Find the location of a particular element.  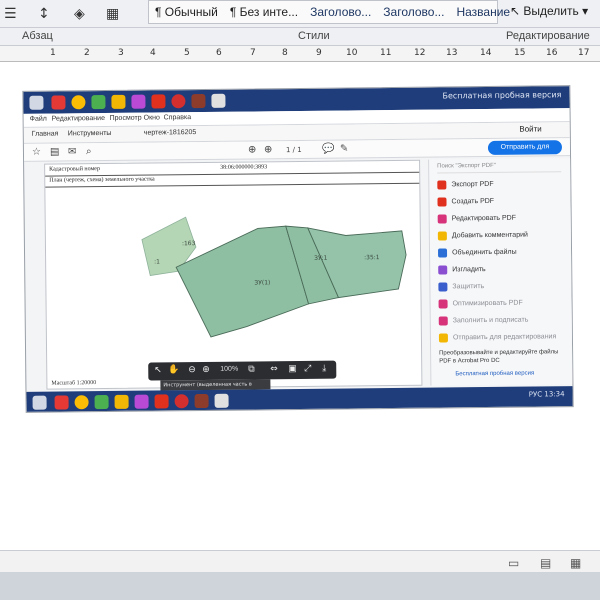

fill-color-icon: ◈ is located at coordinates (79, 14).